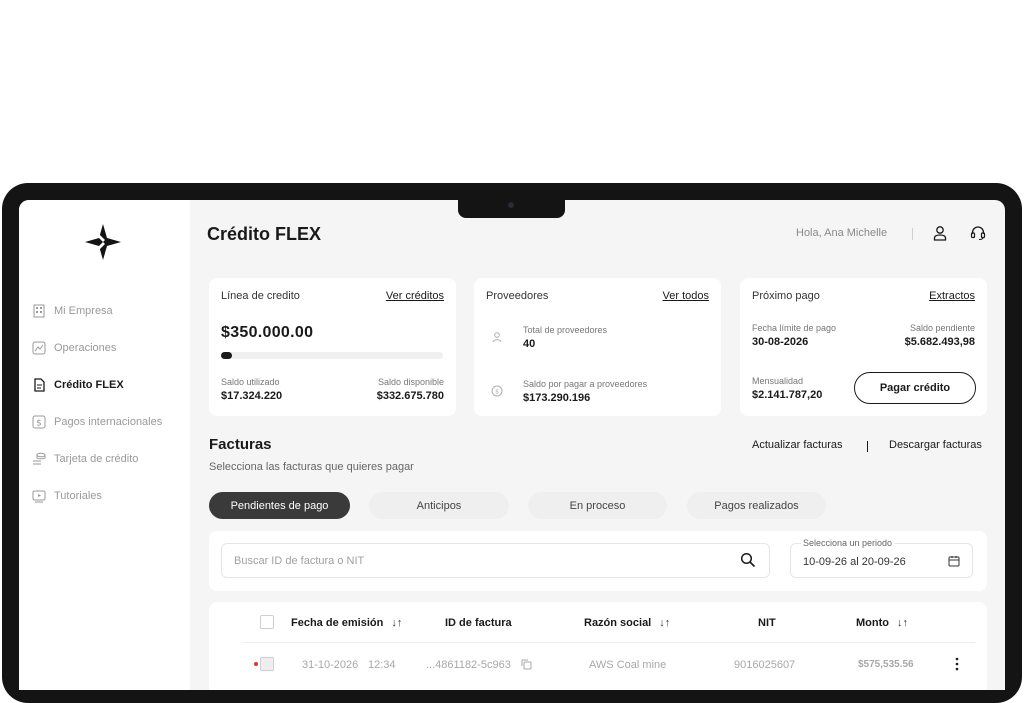 The height and width of the screenshot is (703, 1024). What do you see at coordinates (267, 622) in the screenshot?
I see `select-all-checkbox` at bounding box center [267, 622].